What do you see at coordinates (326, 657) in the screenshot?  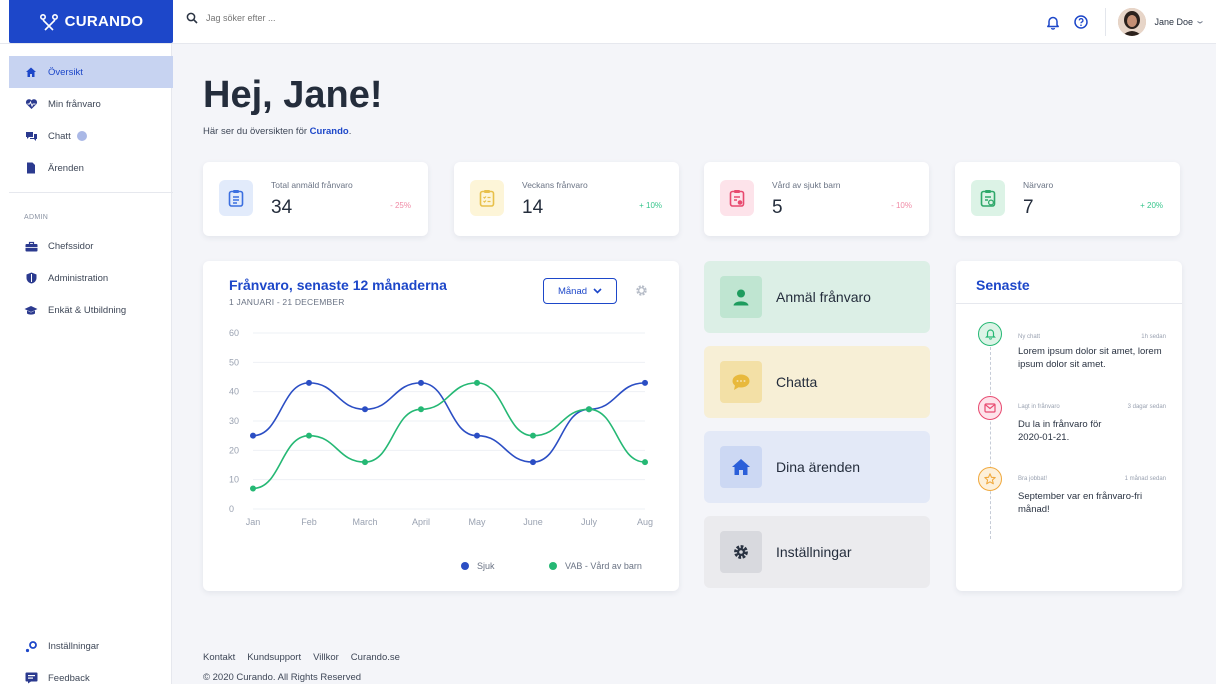 I see `footer-link-villkor: Villkor` at bounding box center [326, 657].